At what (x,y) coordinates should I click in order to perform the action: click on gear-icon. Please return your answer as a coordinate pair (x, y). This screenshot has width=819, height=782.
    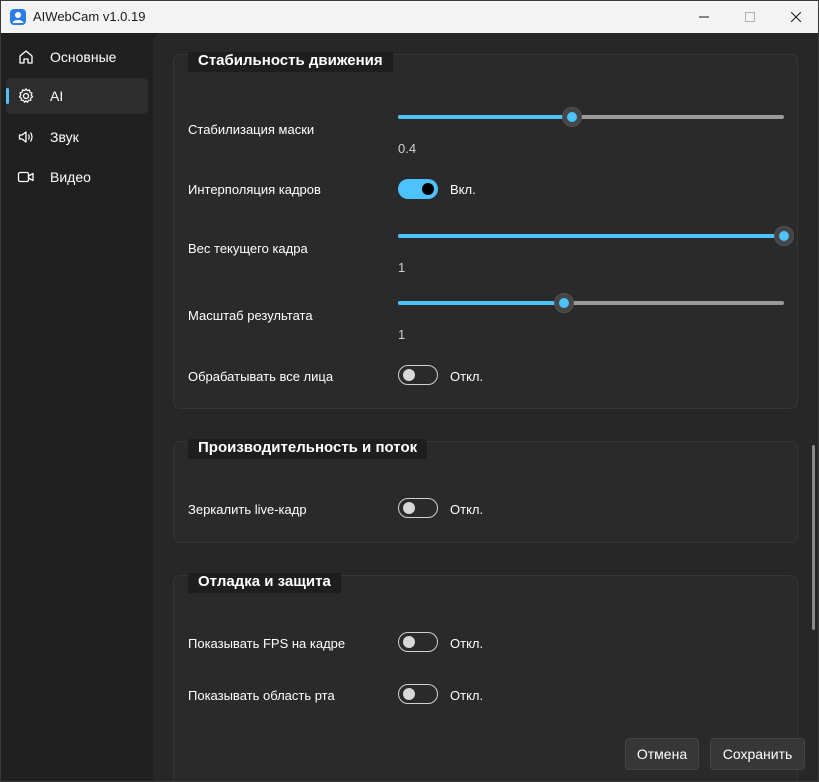
    Looking at the image, I should click on (26, 95).